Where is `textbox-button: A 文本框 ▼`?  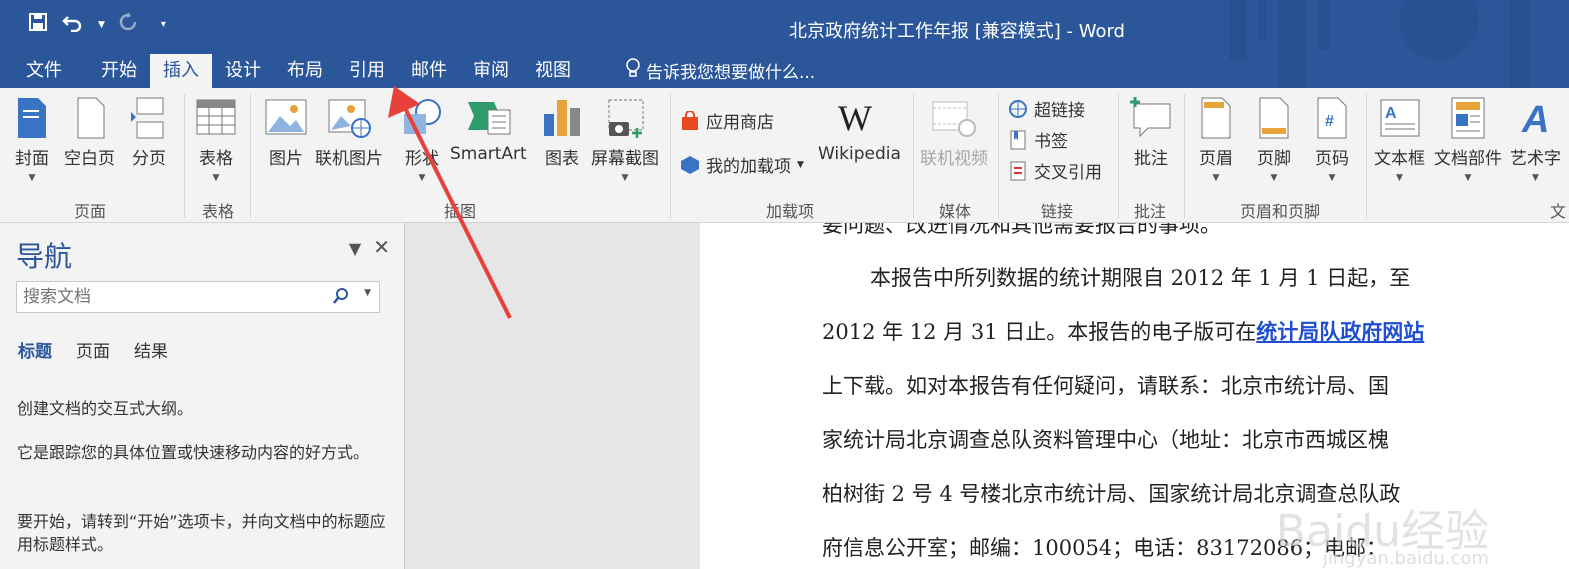
textbox-button: A 文本框 ▼ is located at coordinates (1399, 139).